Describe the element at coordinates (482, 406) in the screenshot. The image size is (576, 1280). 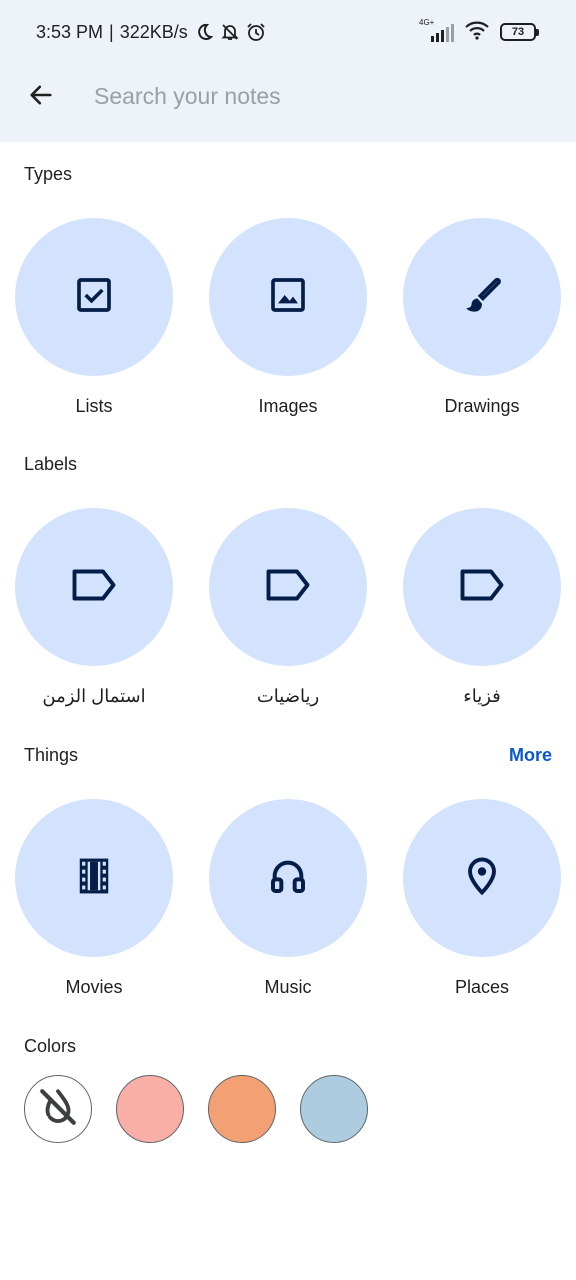
I see `tile-label: Drawings` at that location.